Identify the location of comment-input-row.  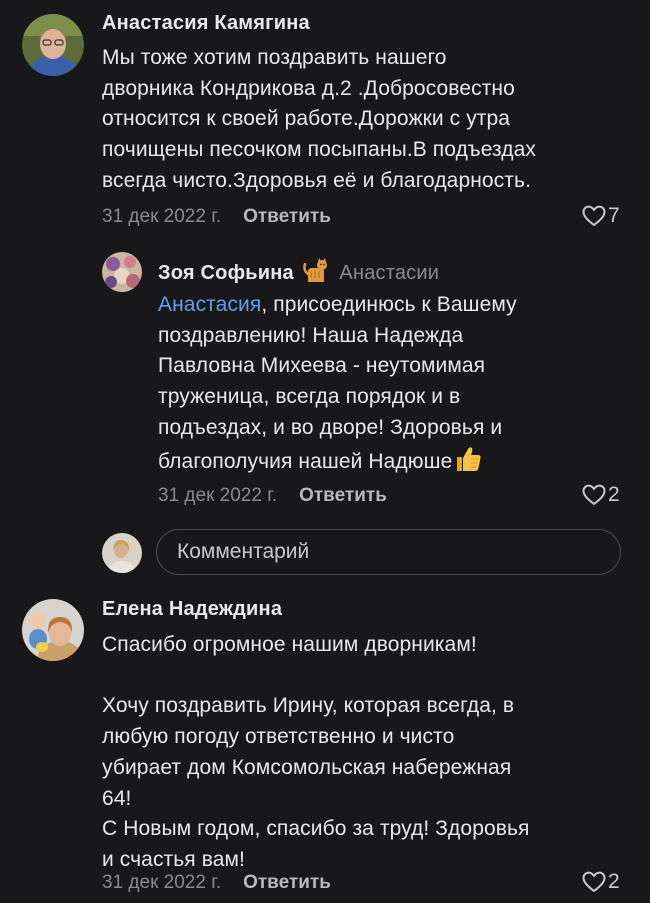
(365, 552).